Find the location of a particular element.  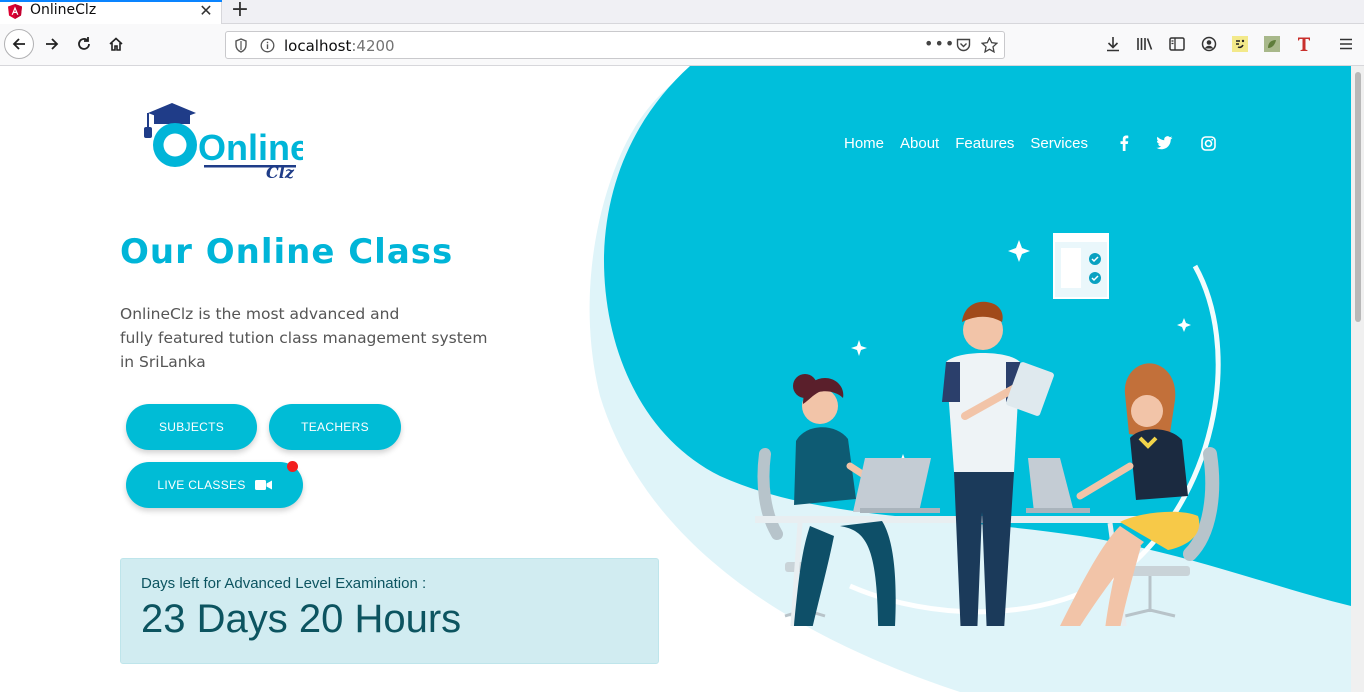

countdown-value: 23 Days 20 Hours is located at coordinates (301, 619).